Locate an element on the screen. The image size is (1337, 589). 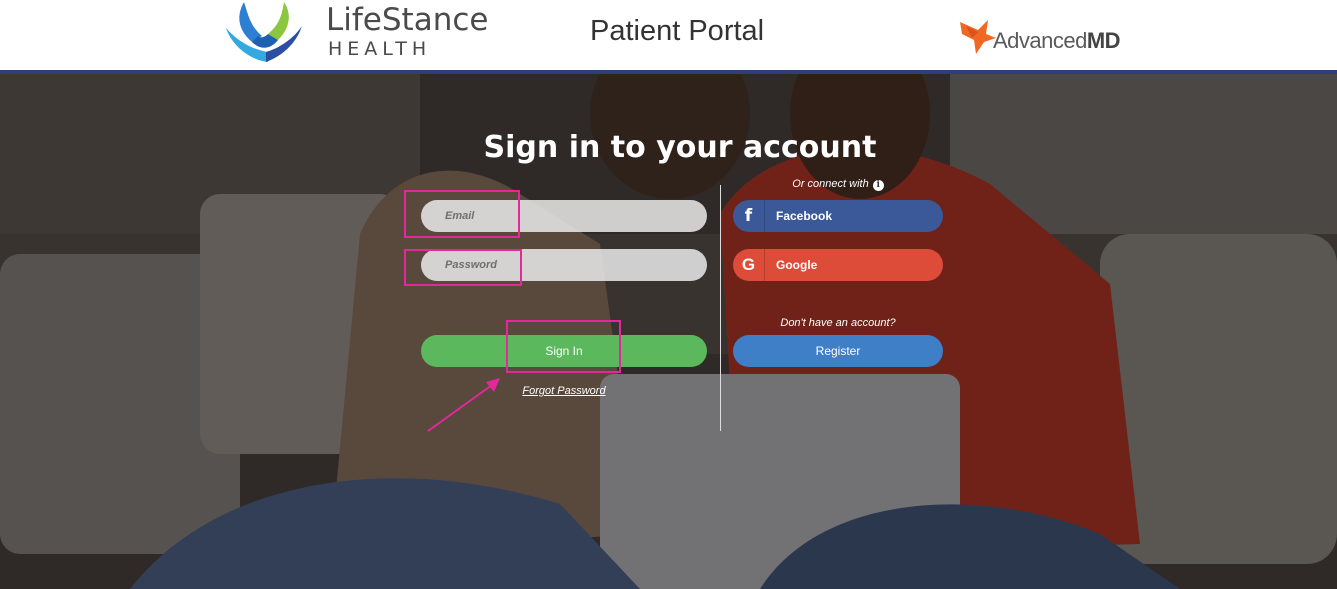
connect-with-text: Or connect with is located at coordinates (830, 184).